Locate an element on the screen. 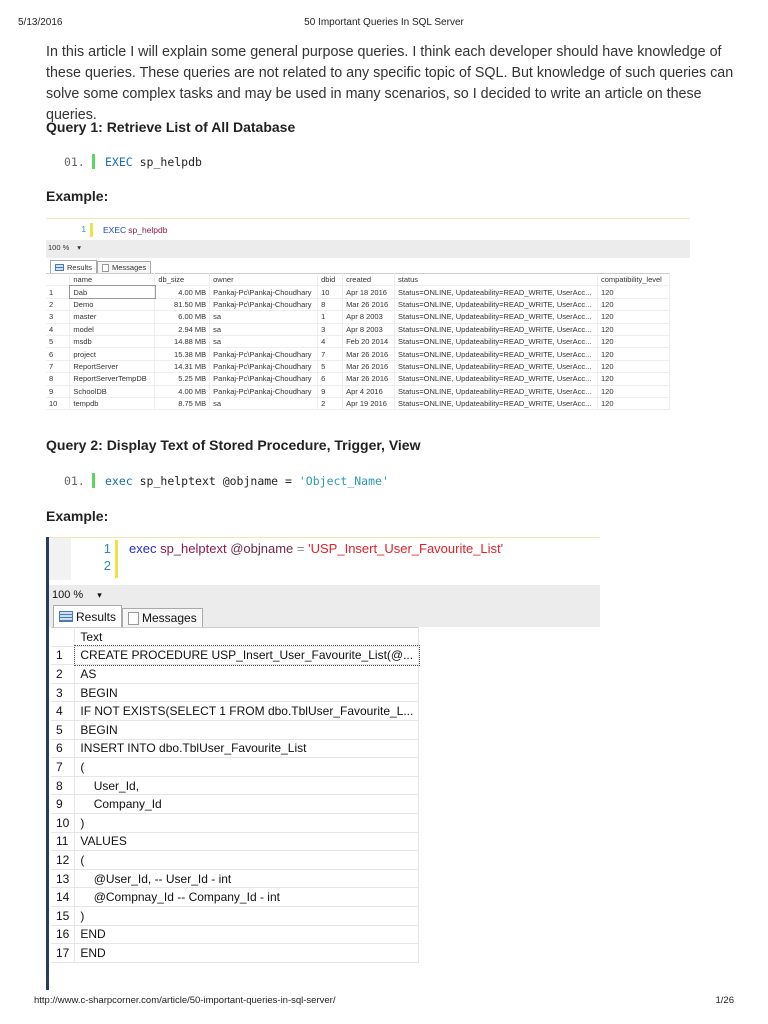  table-cell: SchoolDB is located at coordinates (112, 391).